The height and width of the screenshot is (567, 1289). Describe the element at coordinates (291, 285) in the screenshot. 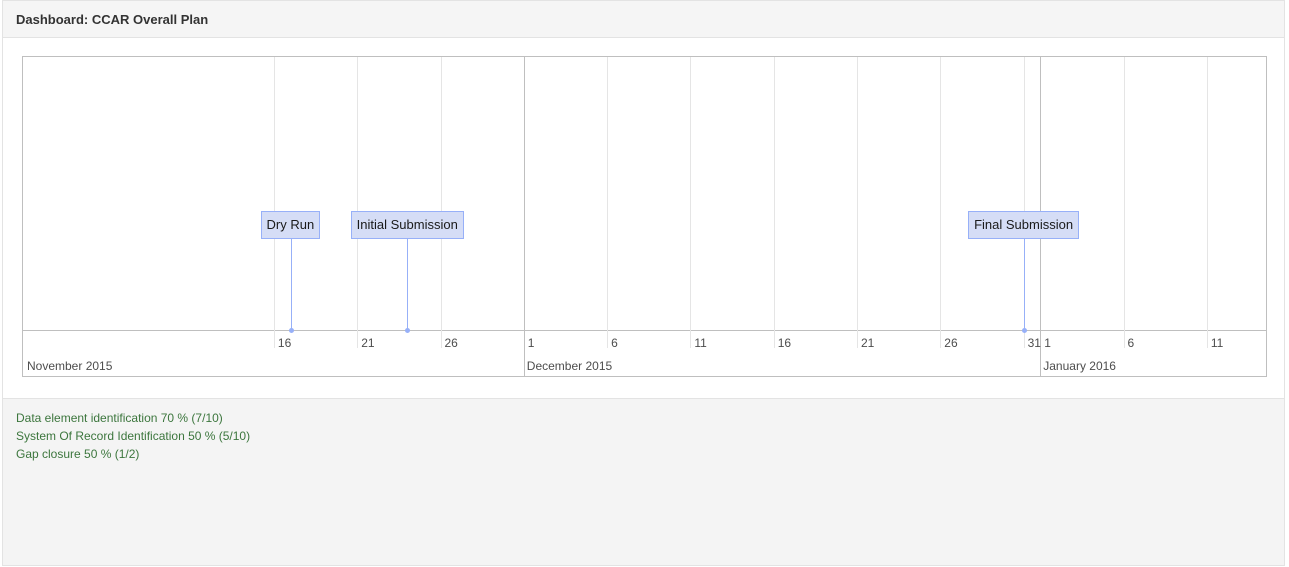

I see `event-dry-run-line` at that location.